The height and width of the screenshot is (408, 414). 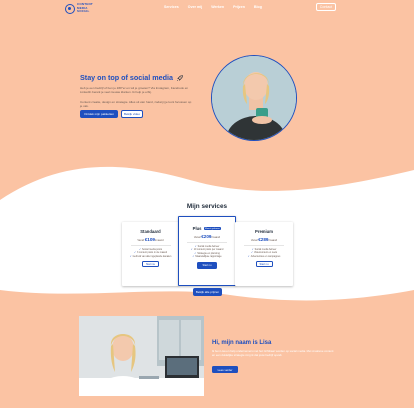 I want to click on price-value: €109, so click(x=149, y=239).